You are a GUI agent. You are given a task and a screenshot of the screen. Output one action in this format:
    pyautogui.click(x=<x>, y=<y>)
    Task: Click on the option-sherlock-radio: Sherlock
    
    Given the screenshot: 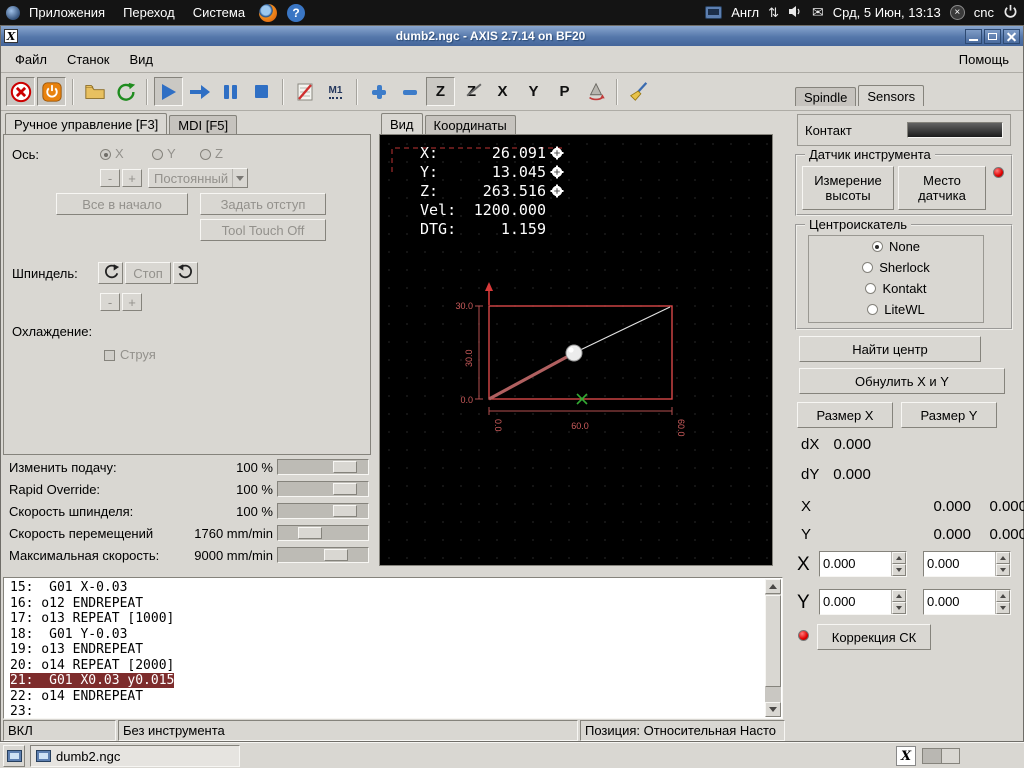 What is the action you would take?
    pyautogui.click(x=896, y=267)
    